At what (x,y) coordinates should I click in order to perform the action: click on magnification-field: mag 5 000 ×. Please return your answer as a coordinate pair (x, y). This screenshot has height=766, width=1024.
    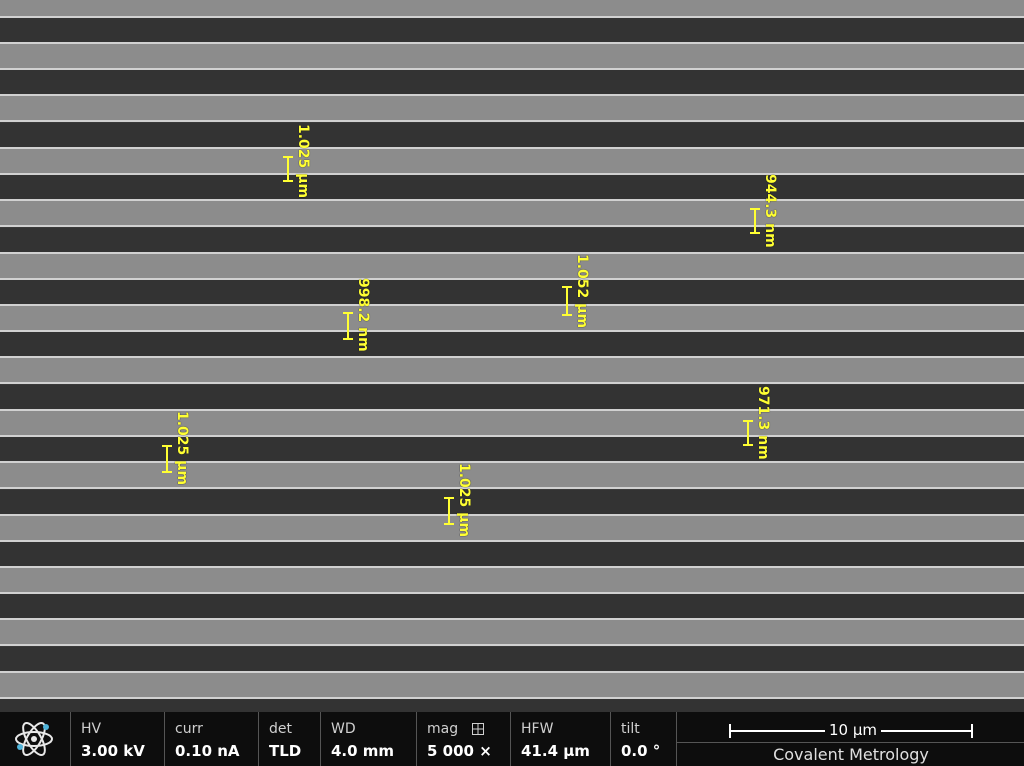
    Looking at the image, I should click on (463, 739).